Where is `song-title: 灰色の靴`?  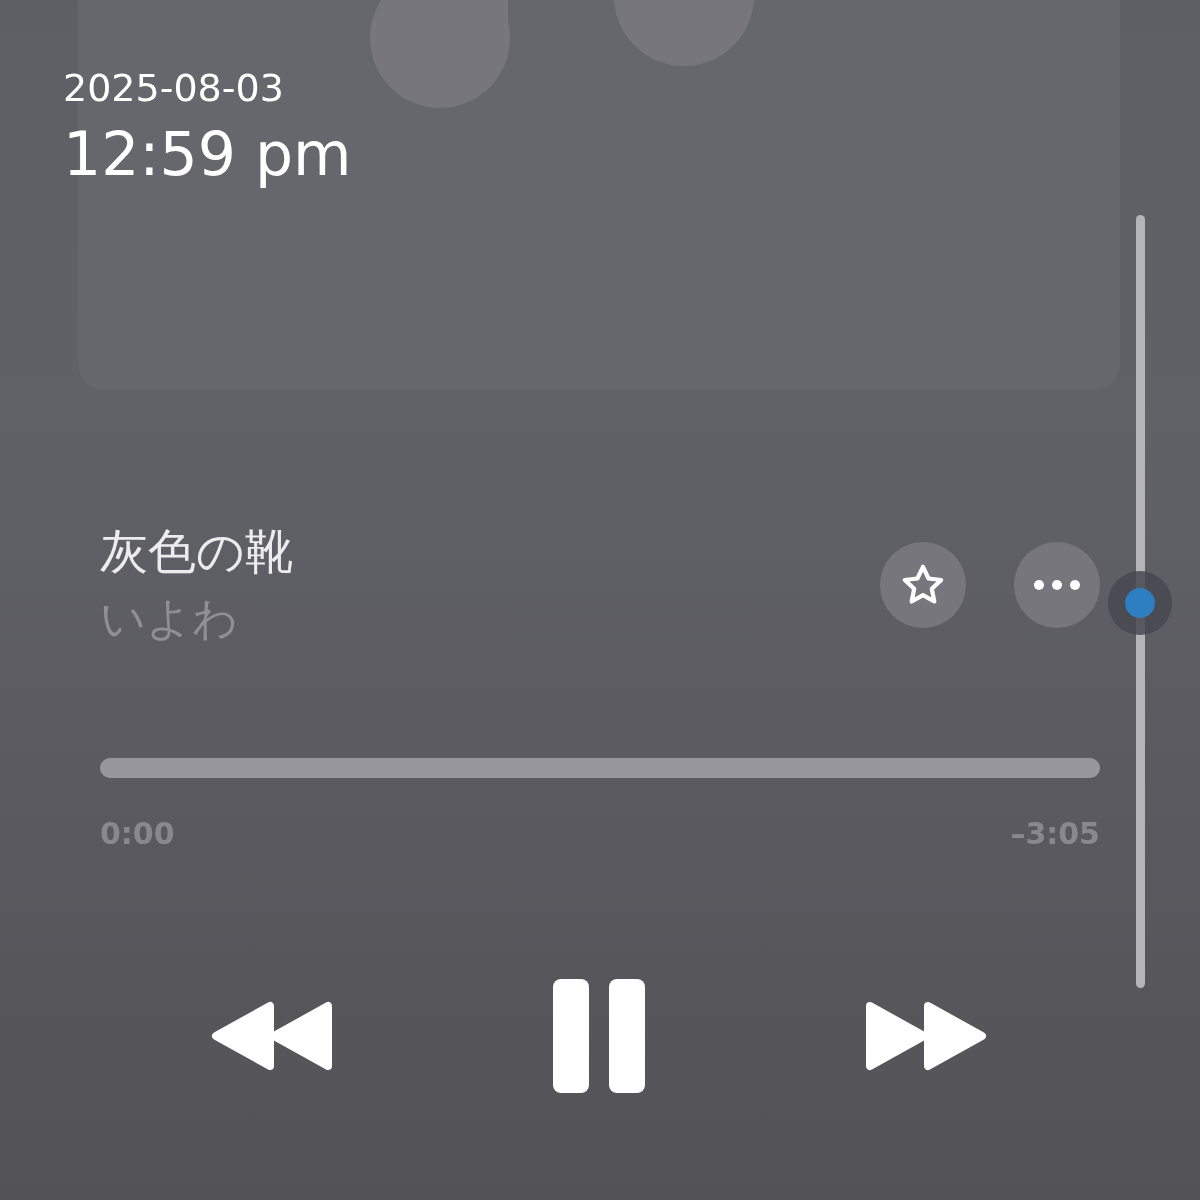 song-title: 灰色の靴 is located at coordinates (197, 551).